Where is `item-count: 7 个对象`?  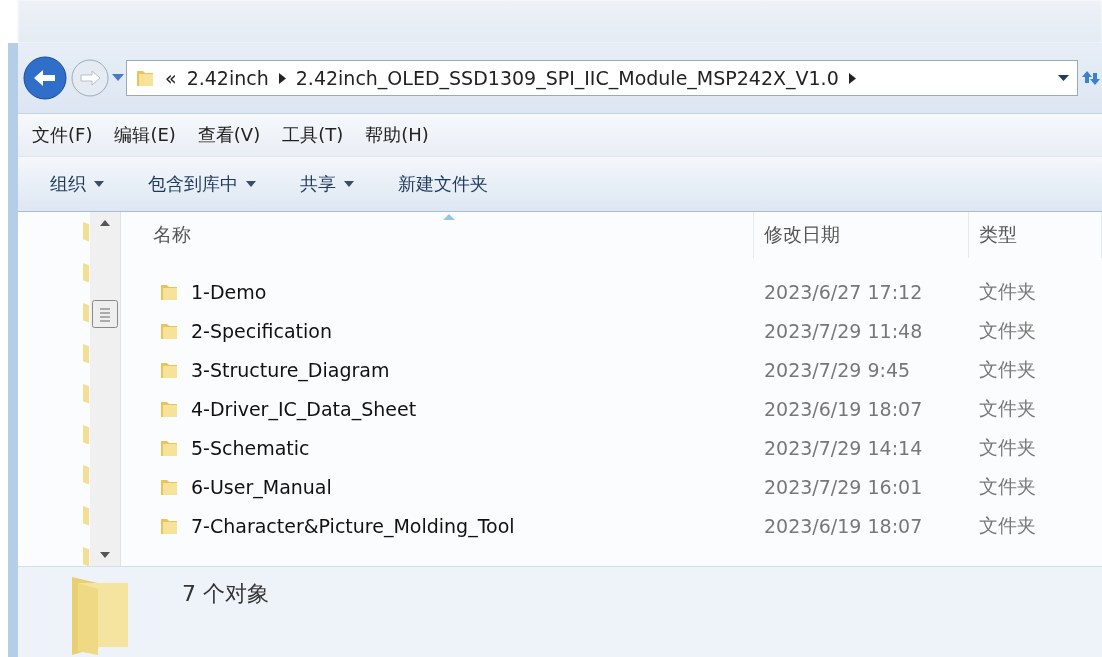
item-count: 7 个对象 is located at coordinates (225, 594).